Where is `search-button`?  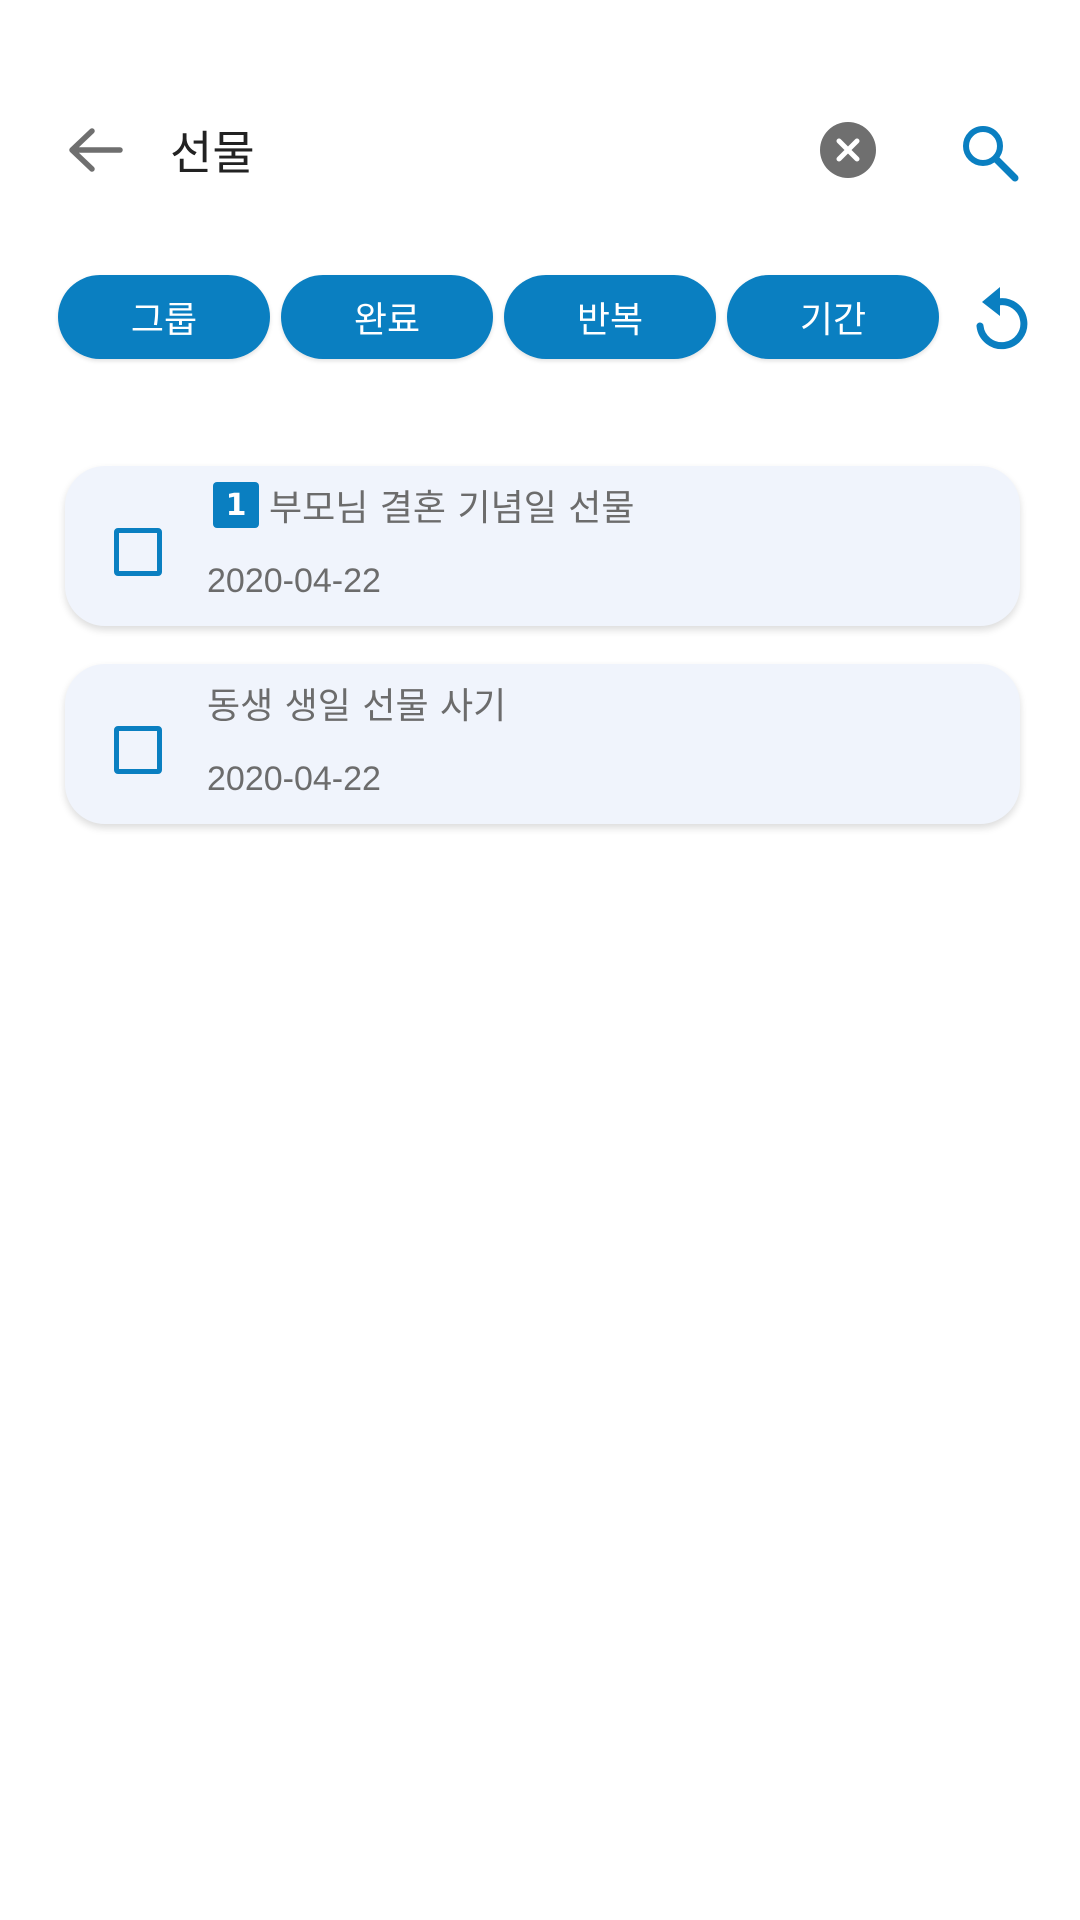 search-button is located at coordinates (990, 153).